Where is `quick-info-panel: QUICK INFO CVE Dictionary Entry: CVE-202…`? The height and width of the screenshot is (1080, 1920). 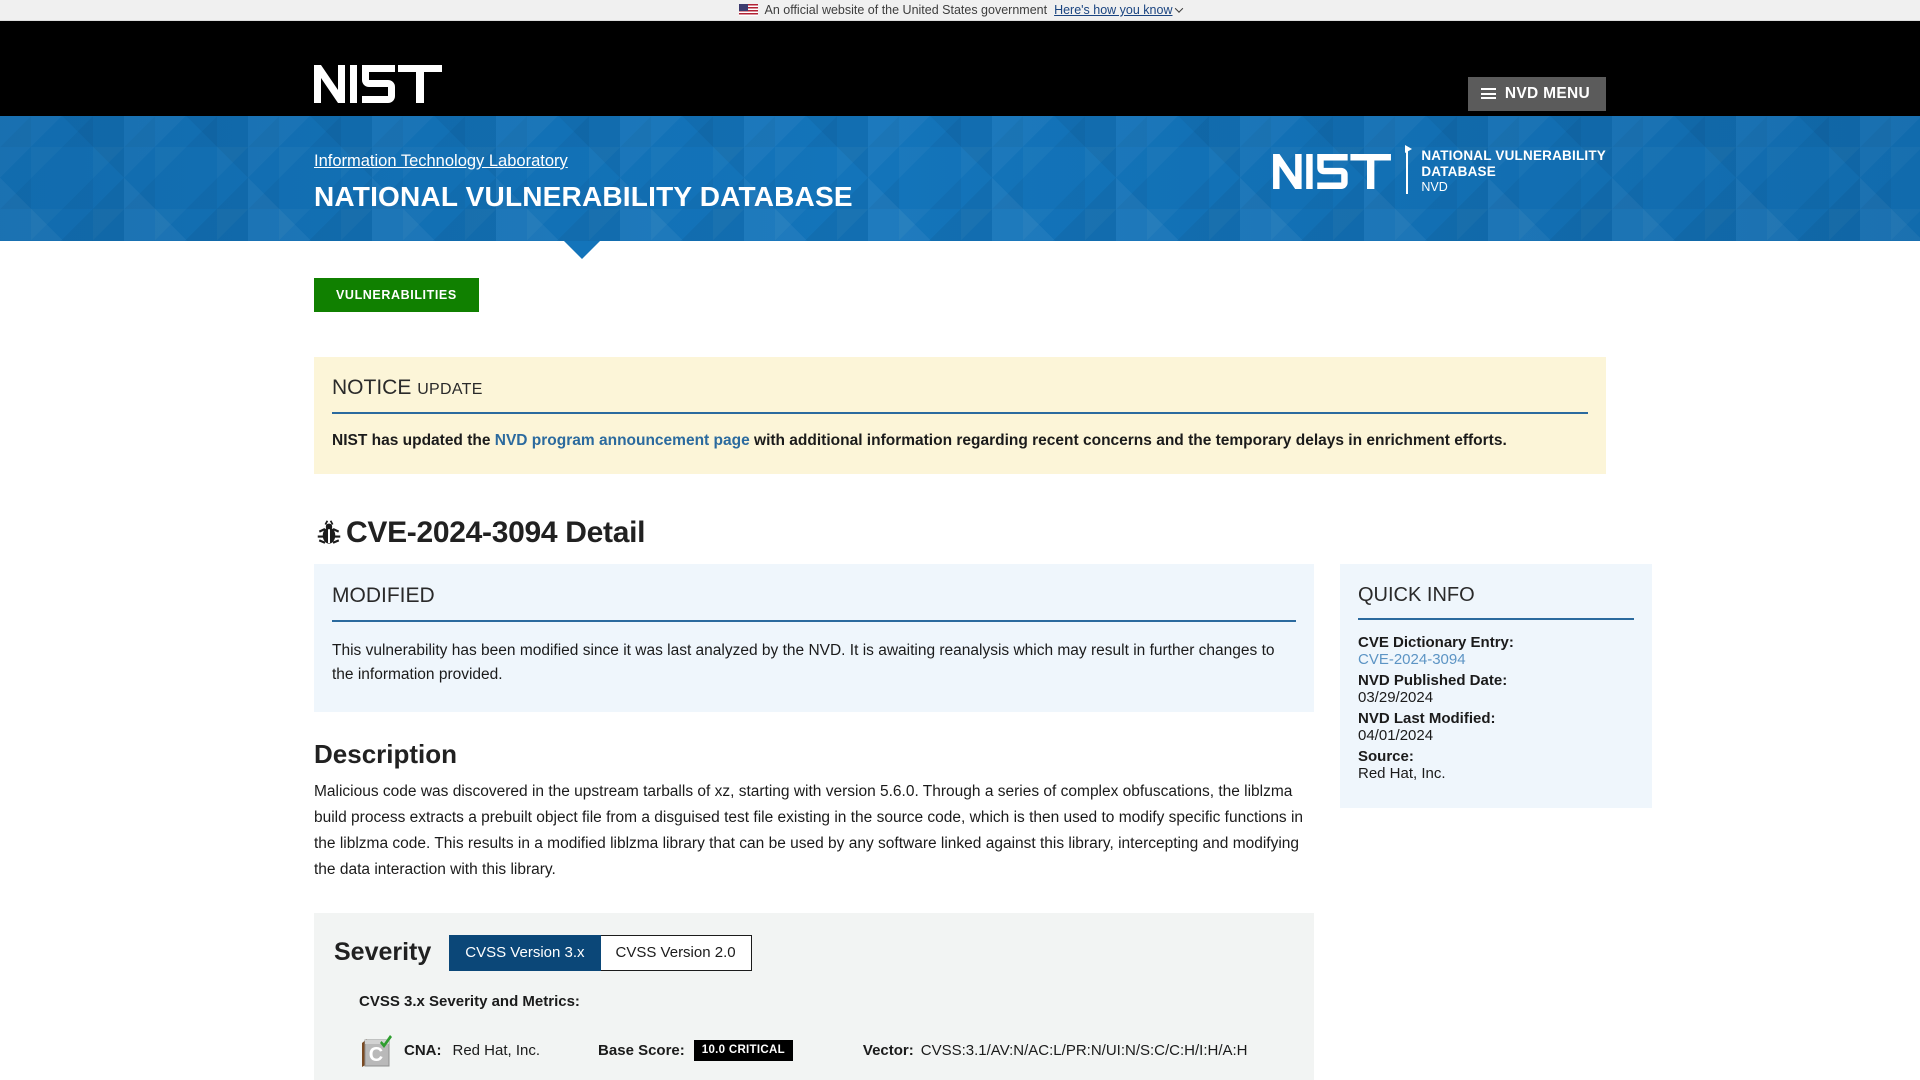 quick-info-panel: QUICK INFO CVE Dictionary Entry: CVE-202… is located at coordinates (1496, 686).